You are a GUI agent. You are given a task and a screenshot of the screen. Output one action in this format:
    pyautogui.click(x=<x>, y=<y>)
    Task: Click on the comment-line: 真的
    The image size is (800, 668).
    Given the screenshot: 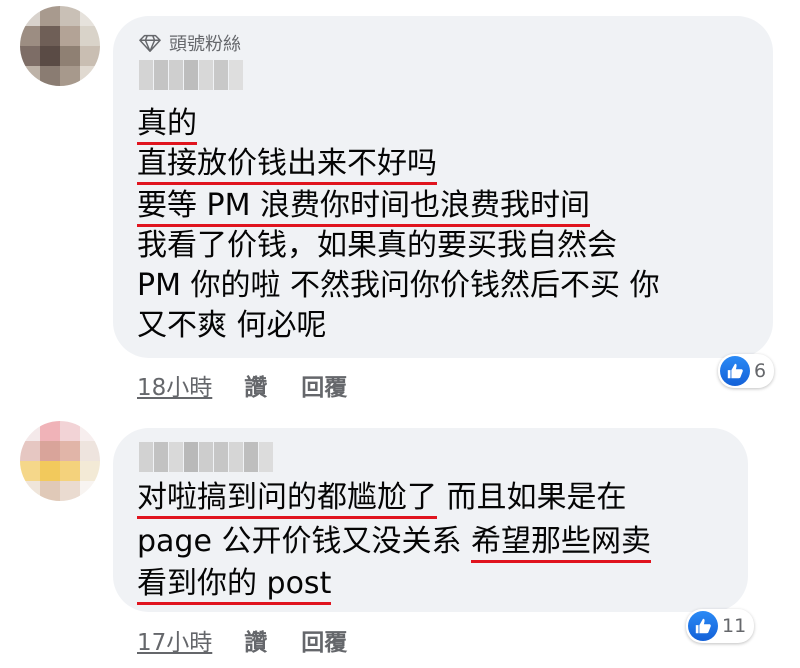 What is the action you would take?
    pyautogui.click(x=167, y=124)
    